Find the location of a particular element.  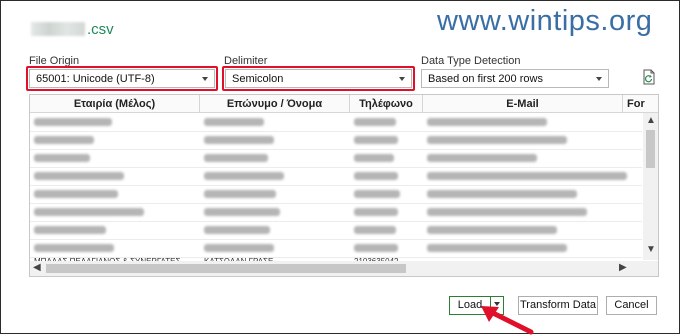

watermark-text: www.wintips.org is located at coordinates (545, 21).